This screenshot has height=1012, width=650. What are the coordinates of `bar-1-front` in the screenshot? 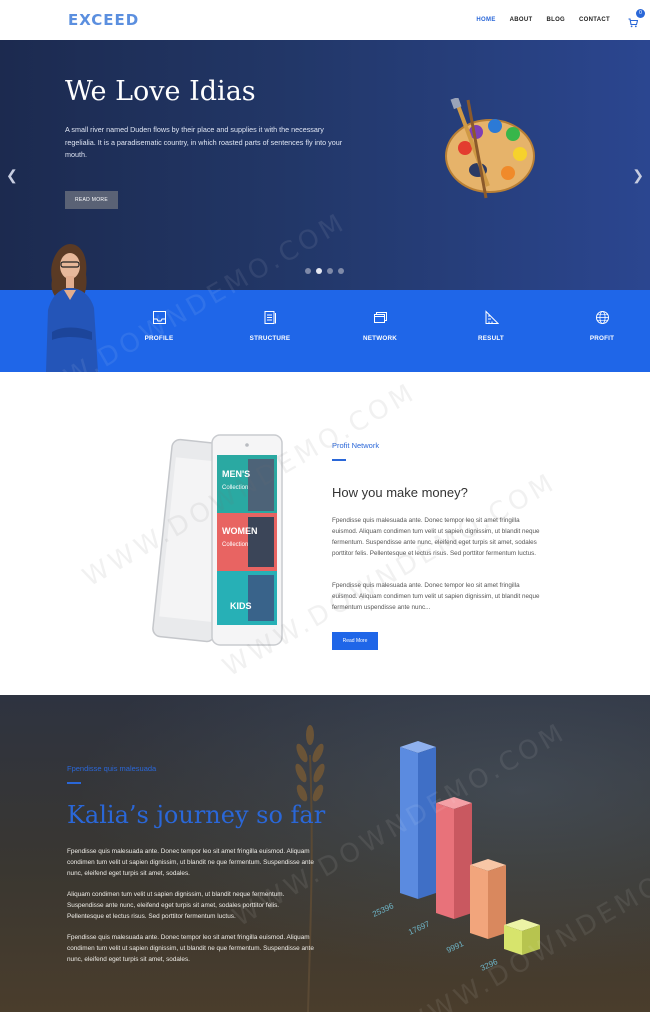 It's located at (409, 823).